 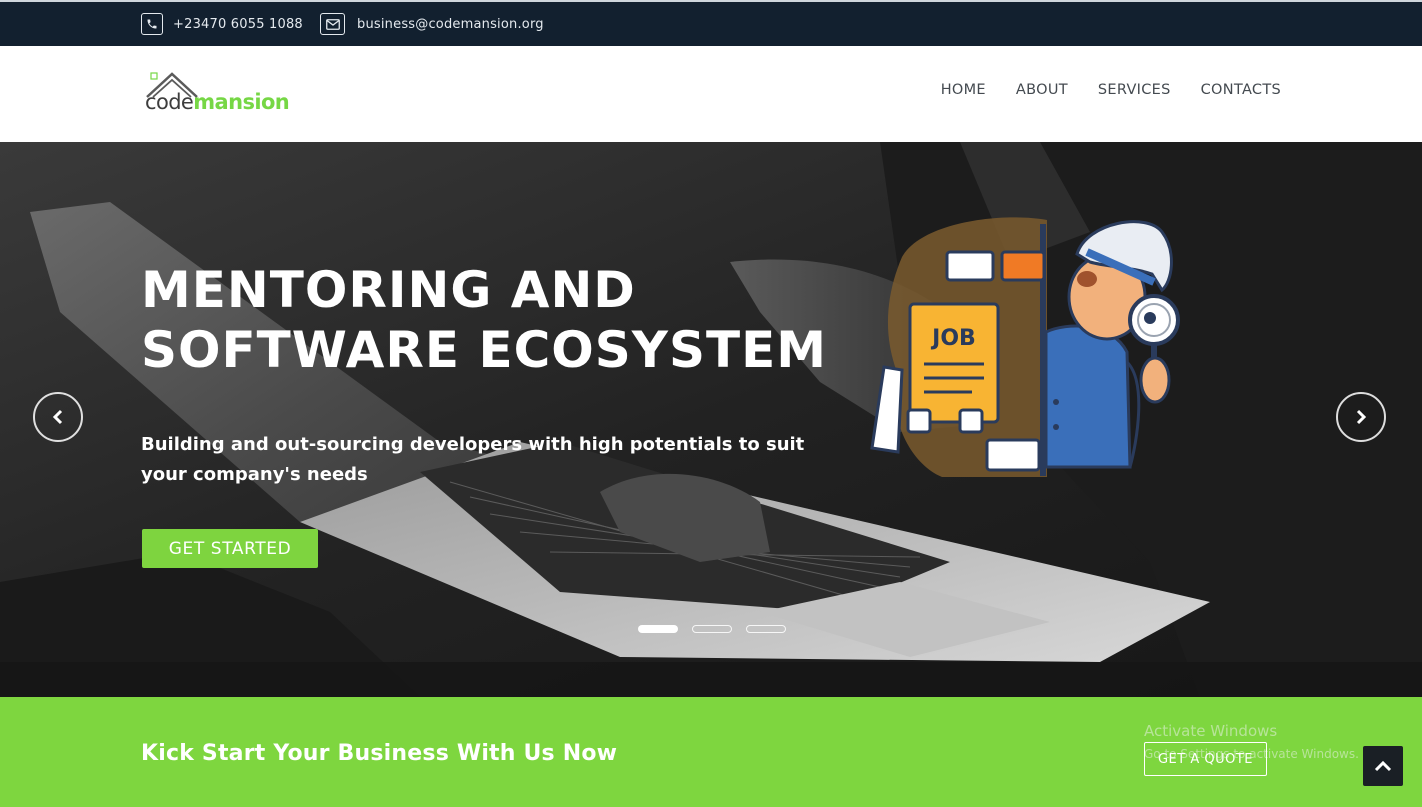 I want to click on phone-contact: +23470 6055 1088, so click(x=222, y=24).